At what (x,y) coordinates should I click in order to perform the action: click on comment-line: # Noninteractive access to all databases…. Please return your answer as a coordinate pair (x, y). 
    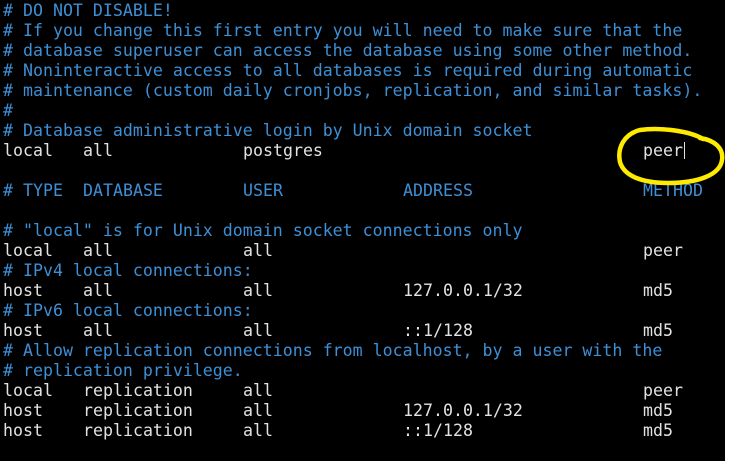
    Looking at the image, I should click on (348, 70).